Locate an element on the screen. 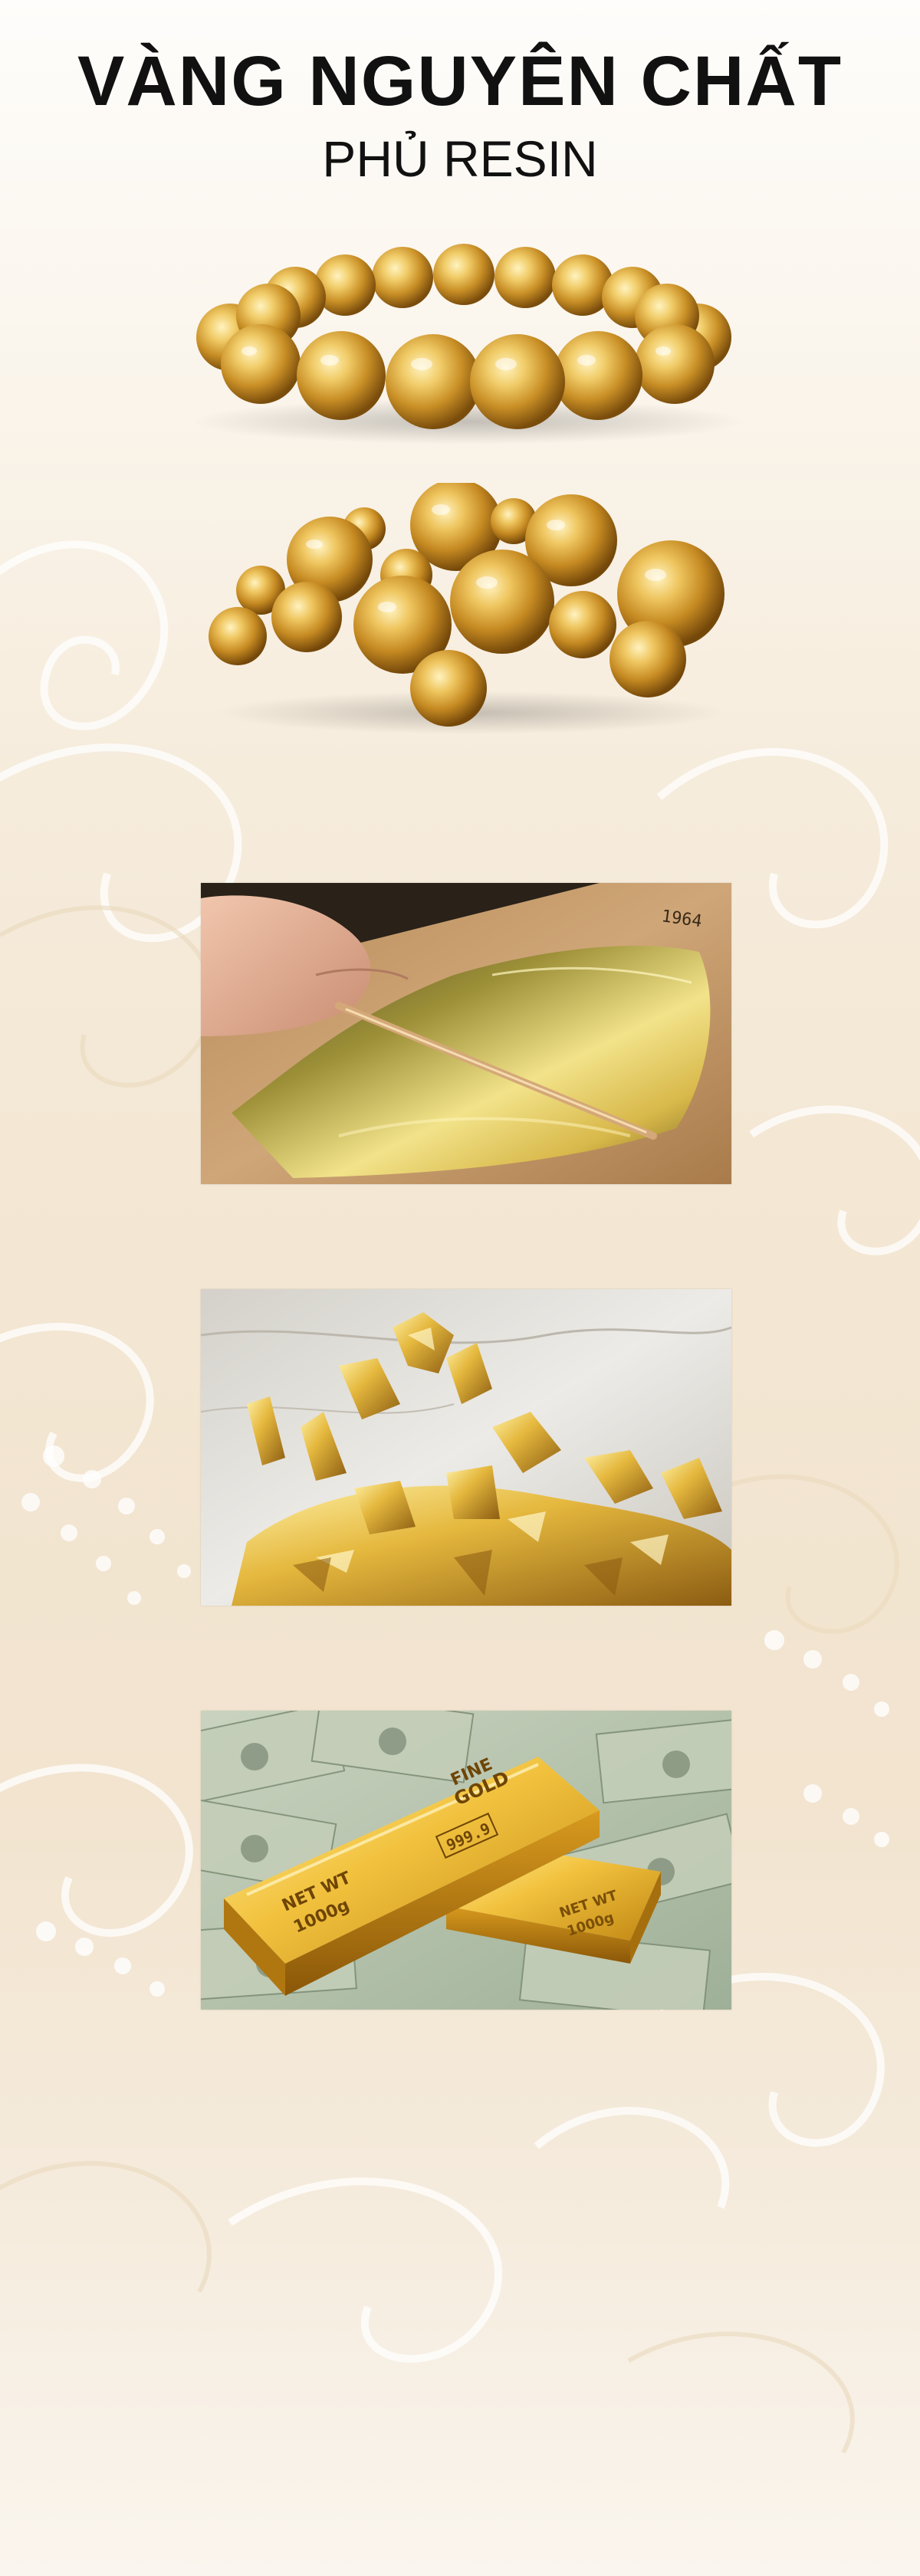  gold-flakes-image is located at coordinates (466, 1447).